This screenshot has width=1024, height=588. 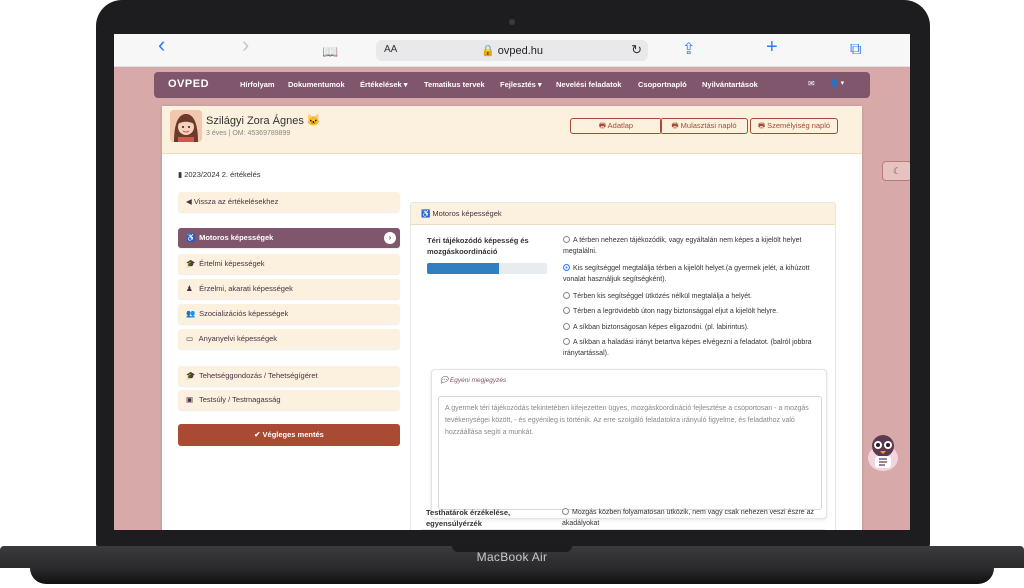 I want to click on address-bar: AA 🔒 ovped.hu ↻, so click(x=512, y=50).